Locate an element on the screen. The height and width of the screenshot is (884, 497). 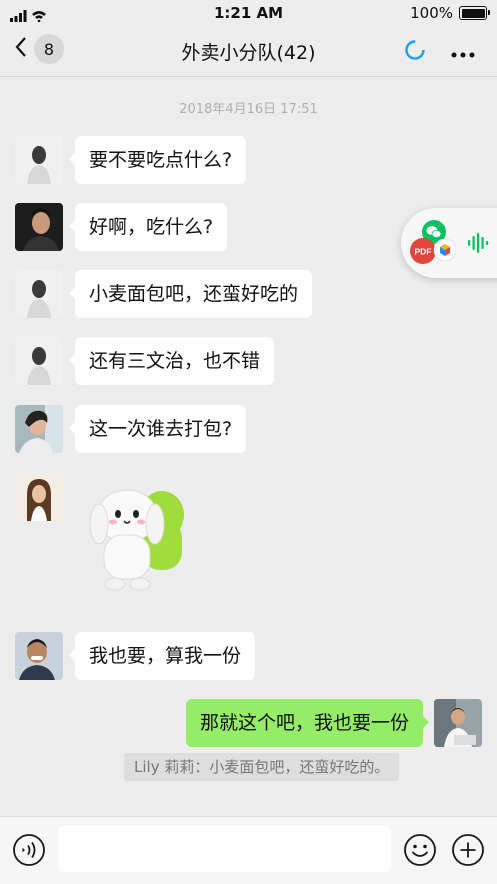
pdf-file-icon: PDF is located at coordinates (423, 253).